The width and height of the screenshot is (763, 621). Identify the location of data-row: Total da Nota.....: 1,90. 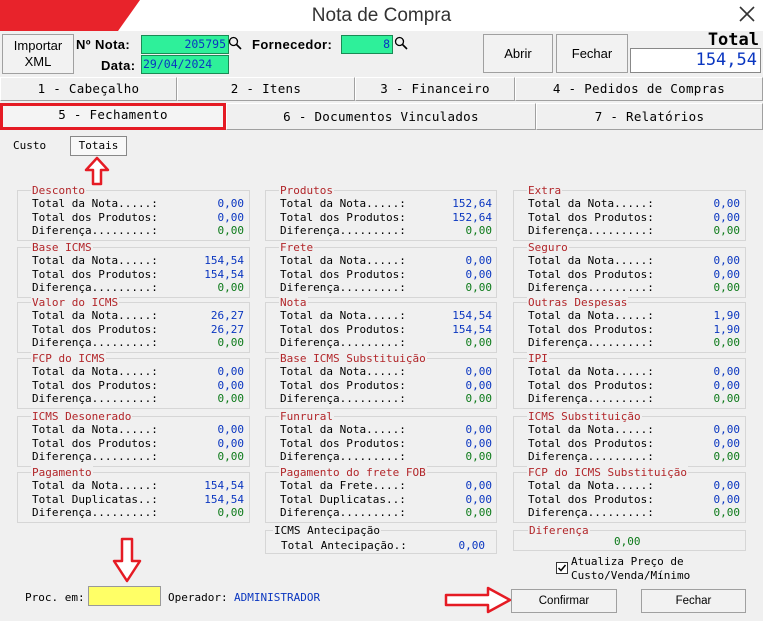
(634, 315).